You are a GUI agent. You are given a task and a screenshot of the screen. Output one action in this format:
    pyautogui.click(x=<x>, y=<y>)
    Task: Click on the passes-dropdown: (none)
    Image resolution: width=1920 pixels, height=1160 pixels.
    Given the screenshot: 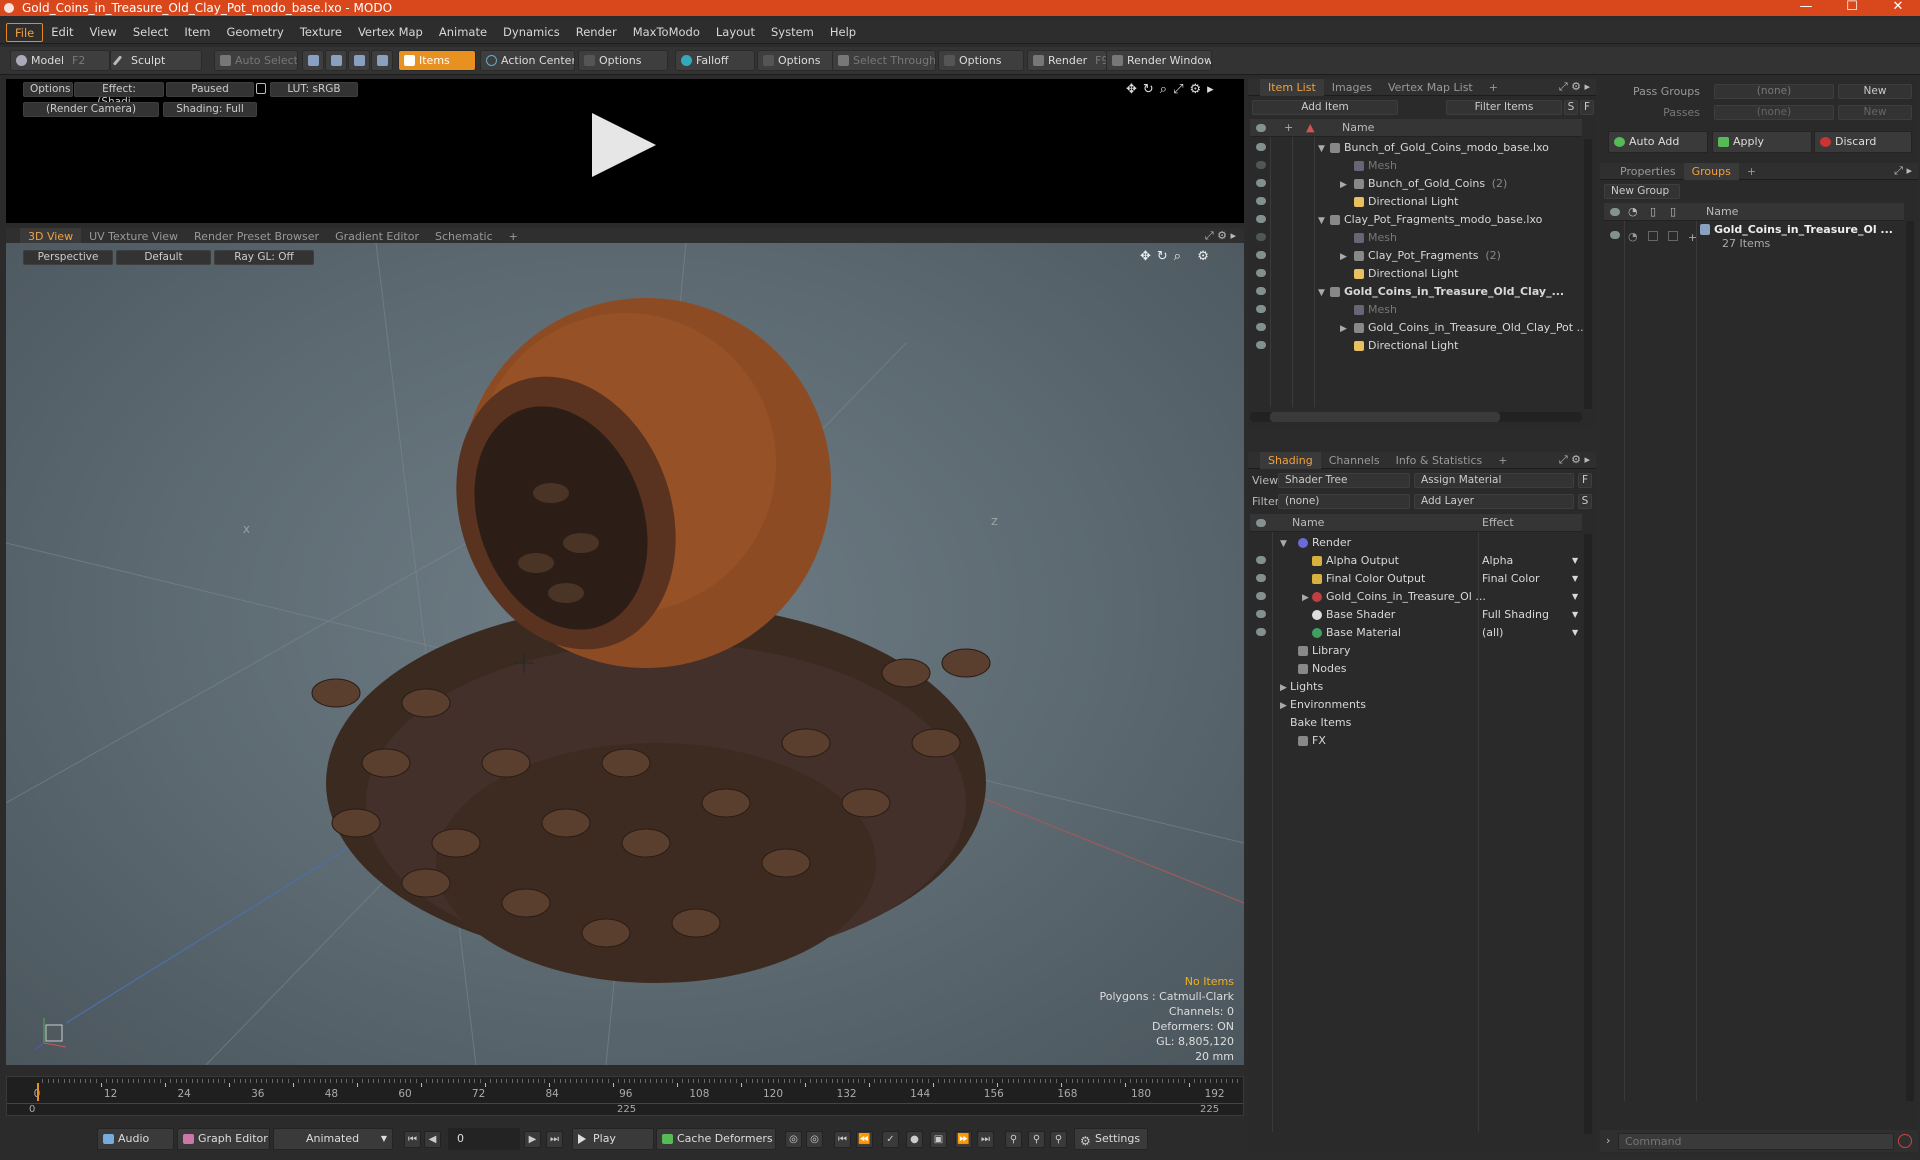 What is the action you would take?
    pyautogui.click(x=1774, y=112)
    